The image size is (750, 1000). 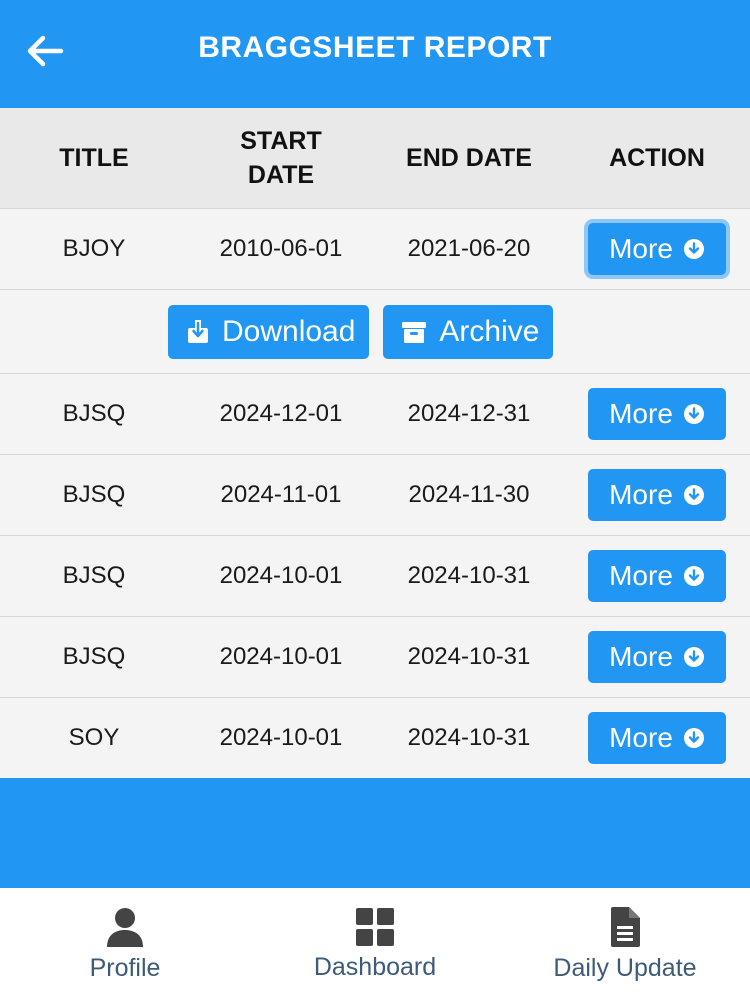 What do you see at coordinates (625, 926) in the screenshot?
I see `document-icon` at bounding box center [625, 926].